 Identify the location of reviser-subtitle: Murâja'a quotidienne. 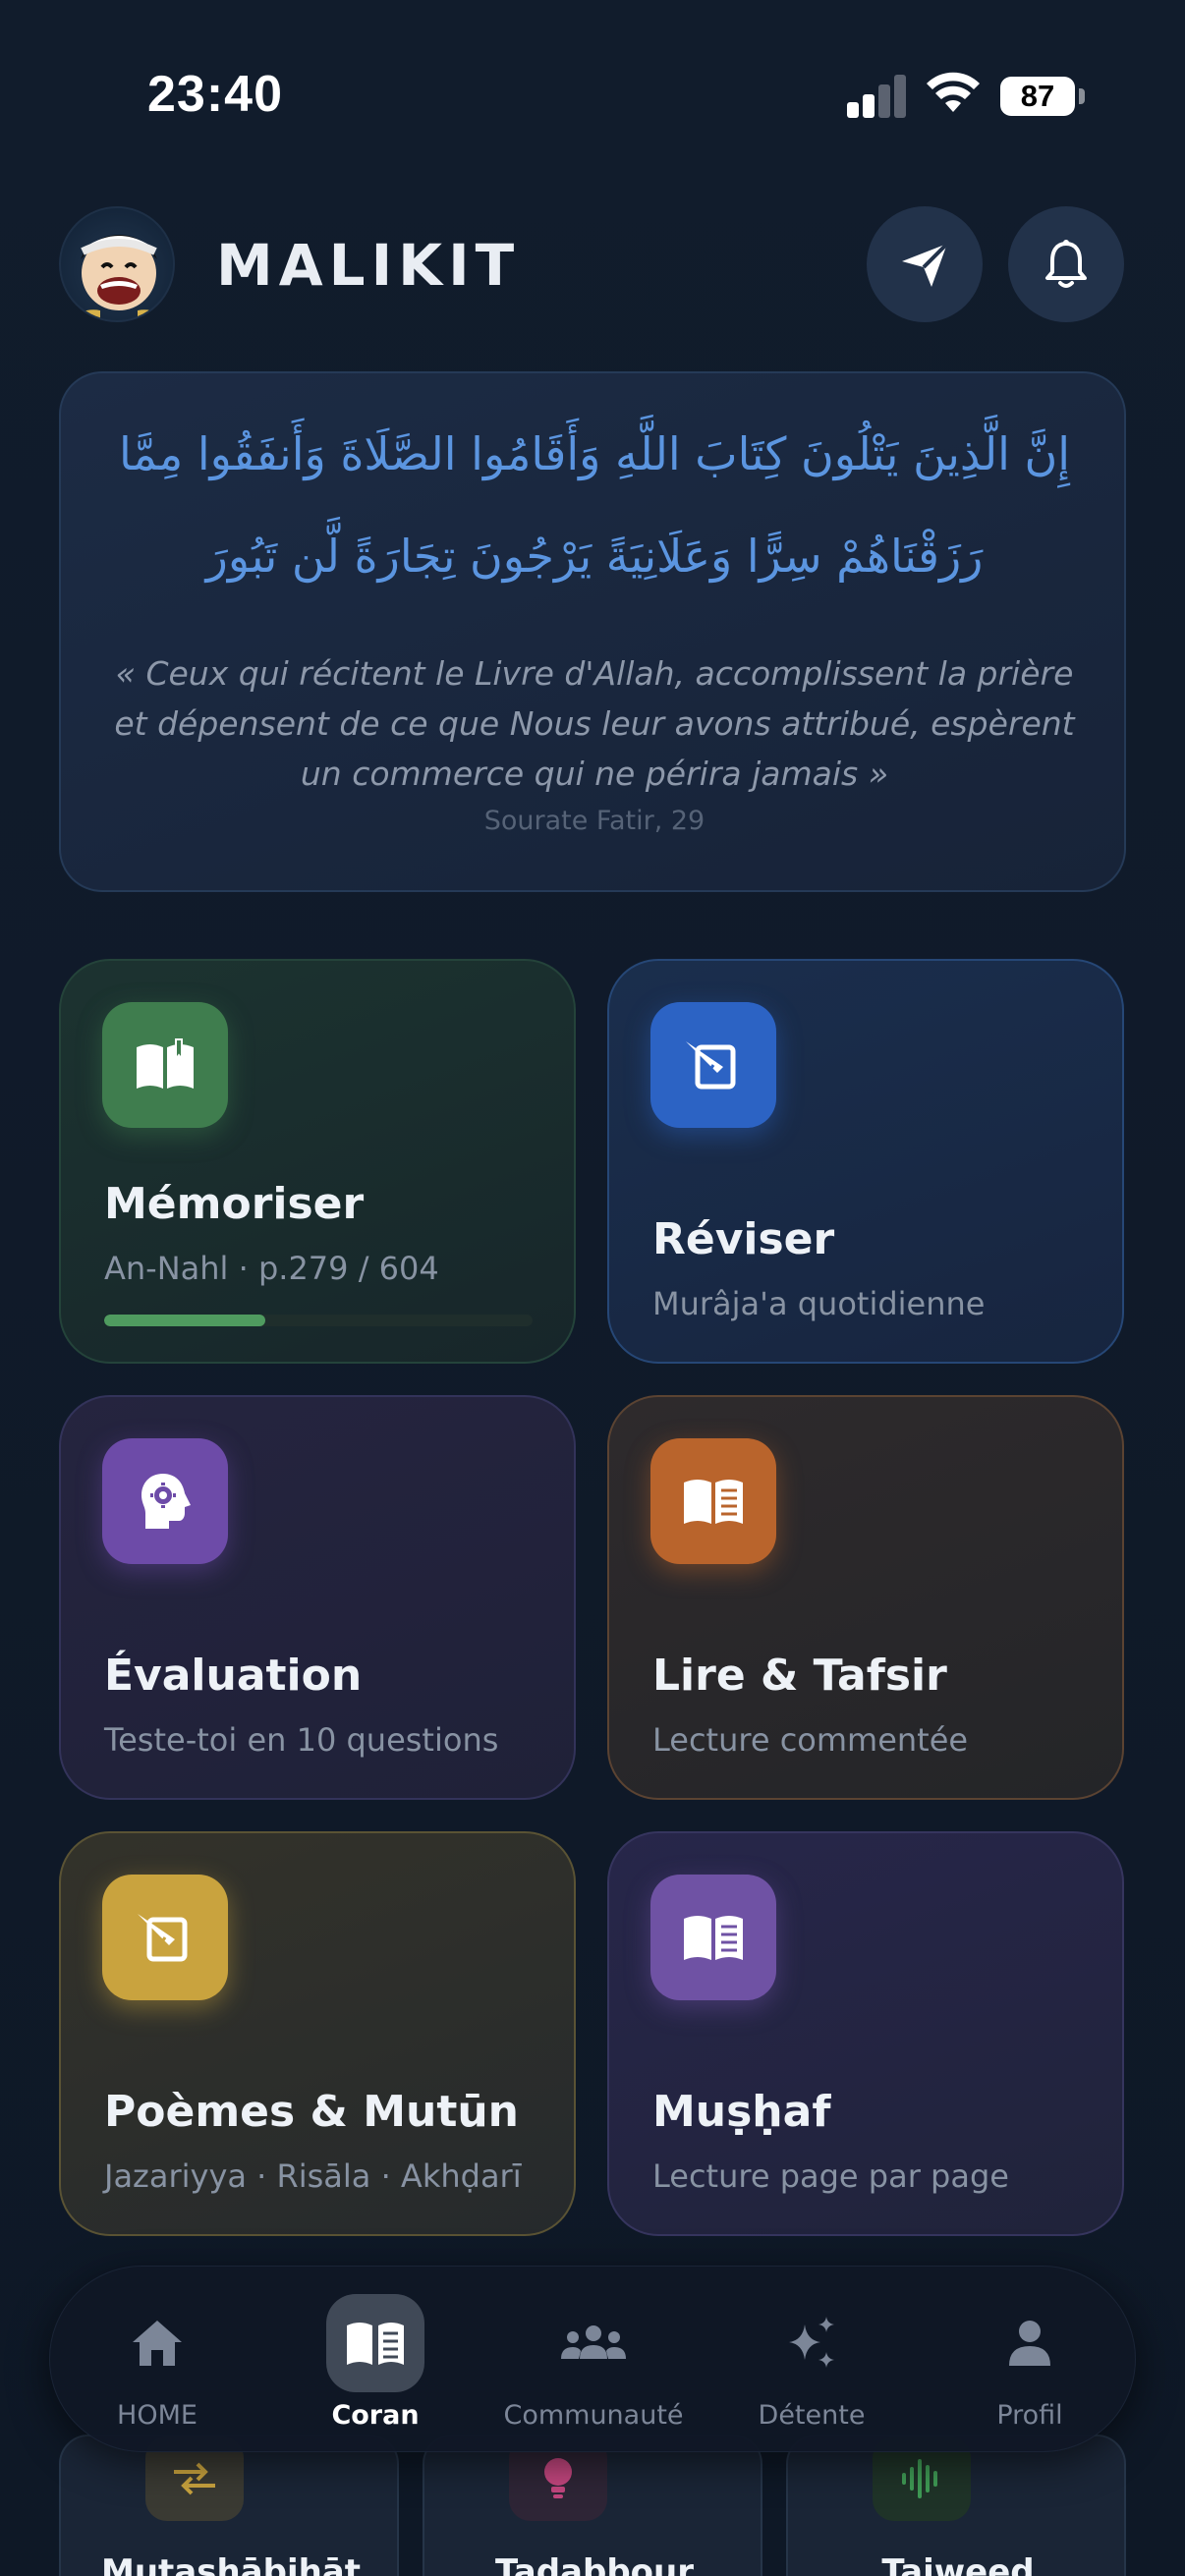
(819, 1303).